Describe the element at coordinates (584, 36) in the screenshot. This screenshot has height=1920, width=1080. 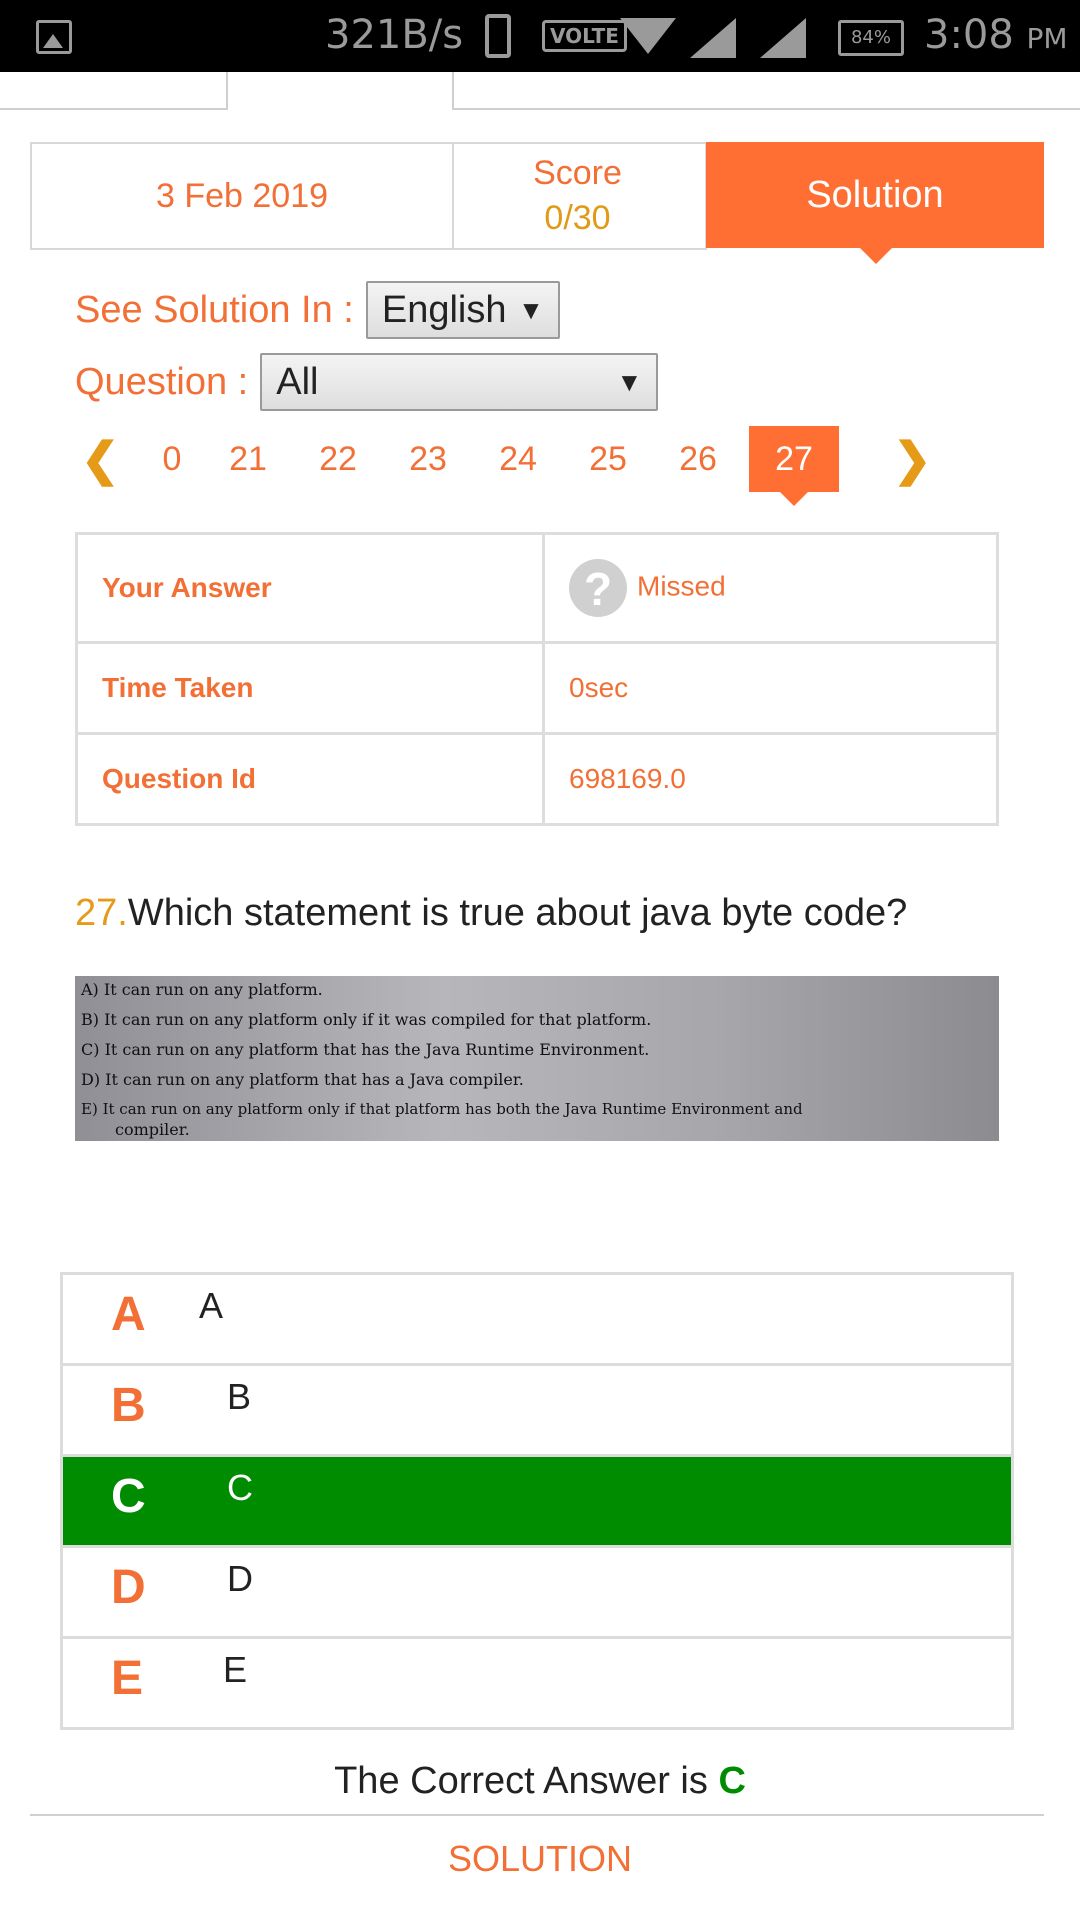
I see `volte-badge: VOLTE` at that location.